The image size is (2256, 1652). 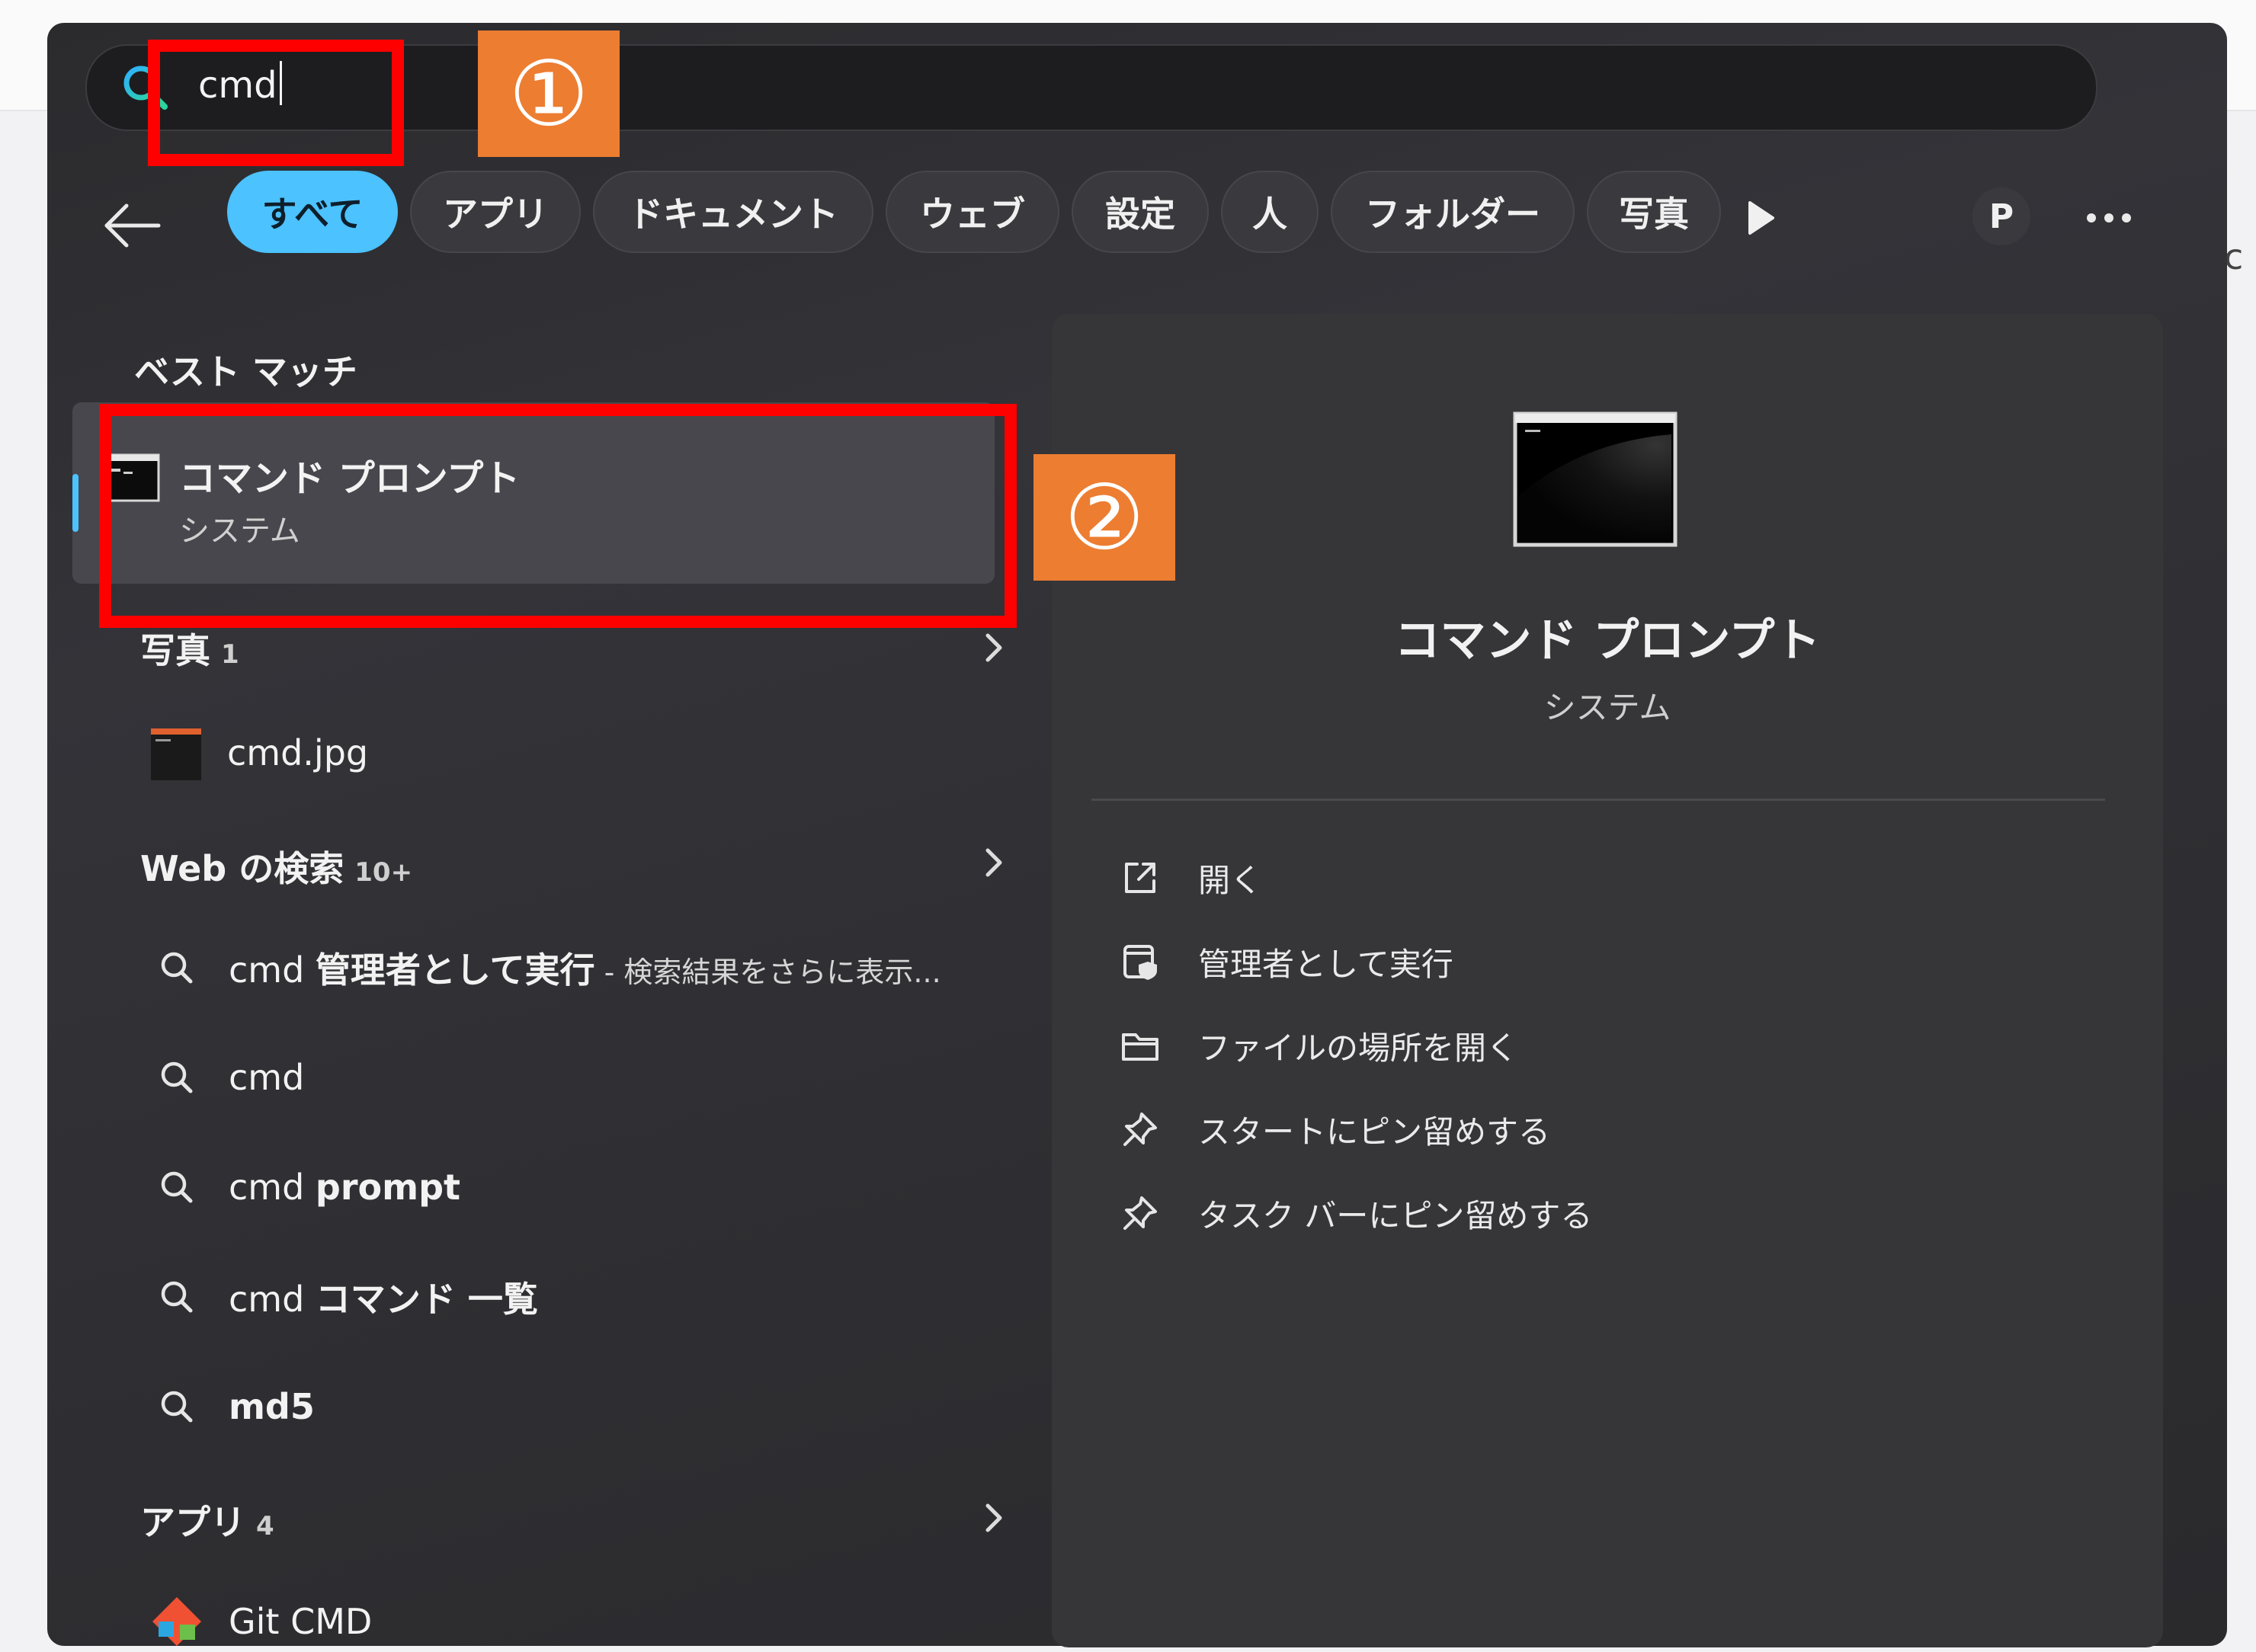 What do you see at coordinates (132, 225) in the screenshot?
I see `back-arrow-icon` at bounding box center [132, 225].